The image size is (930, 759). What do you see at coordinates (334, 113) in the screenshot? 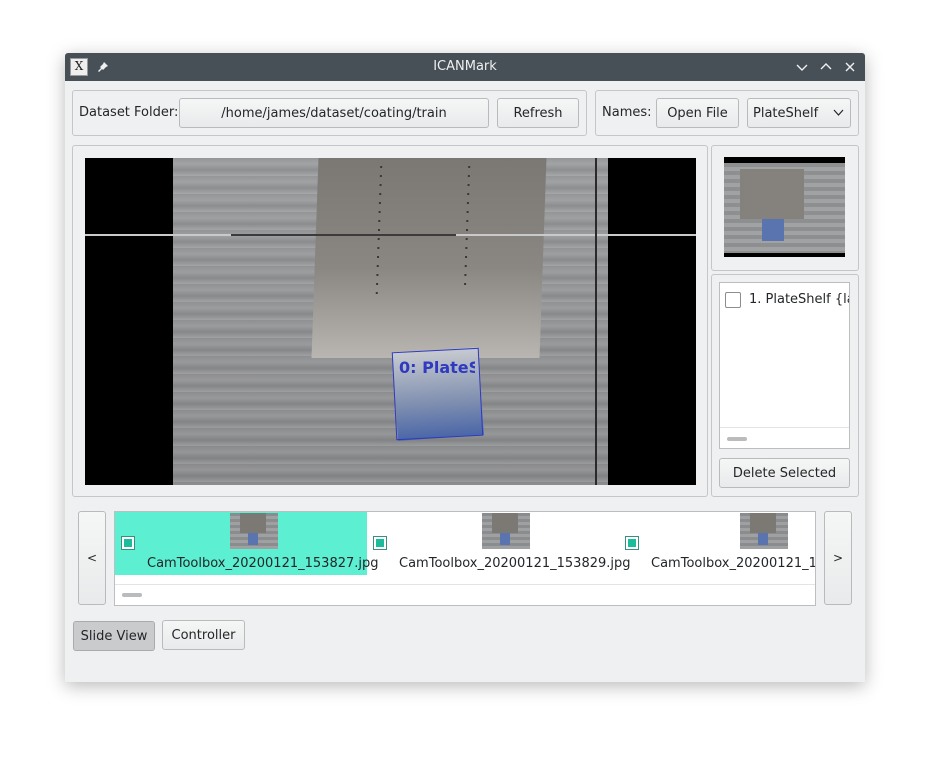
I see `dataset-path-button: /home/james/dataset/coating/train` at bounding box center [334, 113].